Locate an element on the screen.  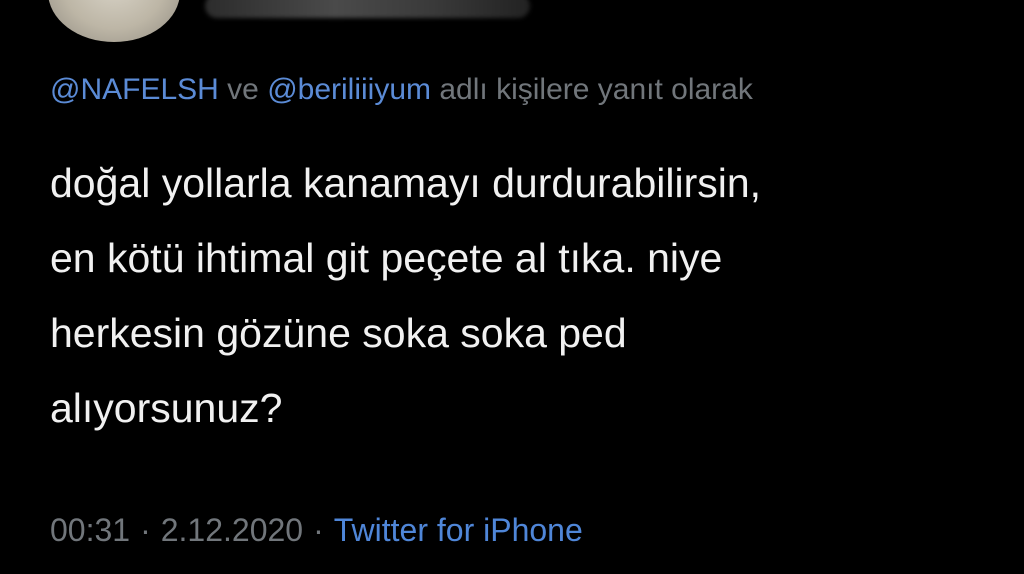
tweet-meta: 00:31 · 2.12.2020 · Twitter for iPhone is located at coordinates (316, 530).